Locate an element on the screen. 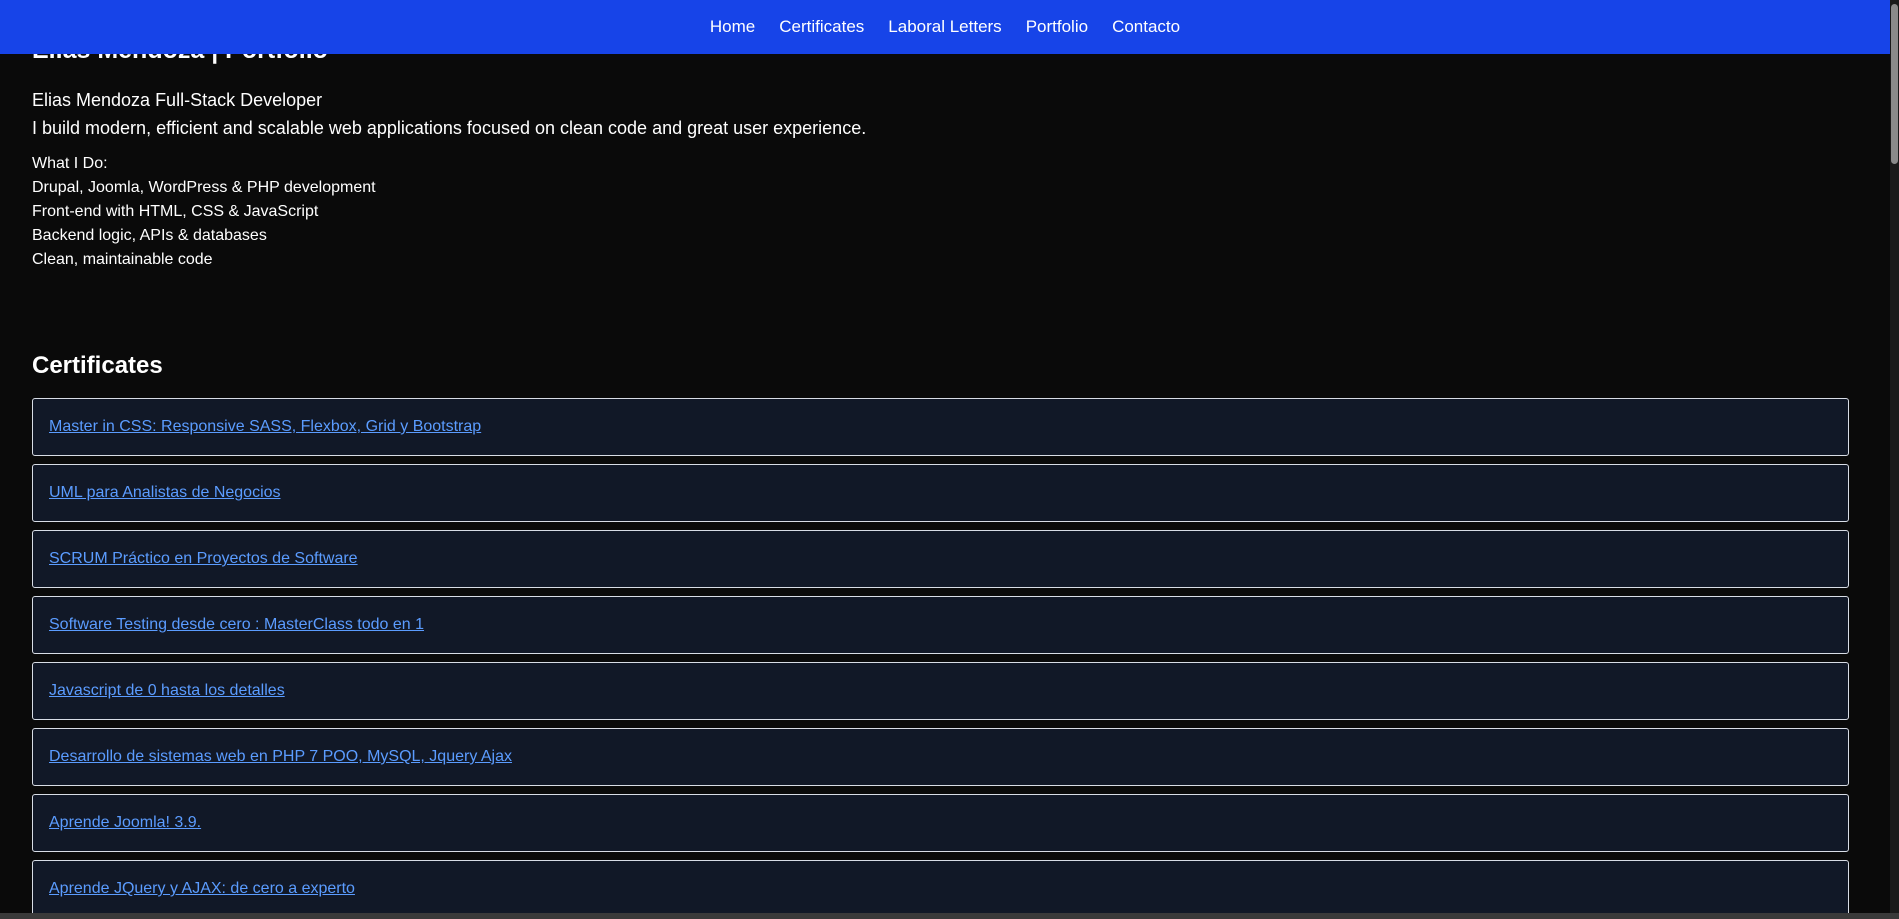 This screenshot has height=919, width=1899. certificate-link: Aprende JQuery y AJAX: de cero a experto is located at coordinates (202, 889).